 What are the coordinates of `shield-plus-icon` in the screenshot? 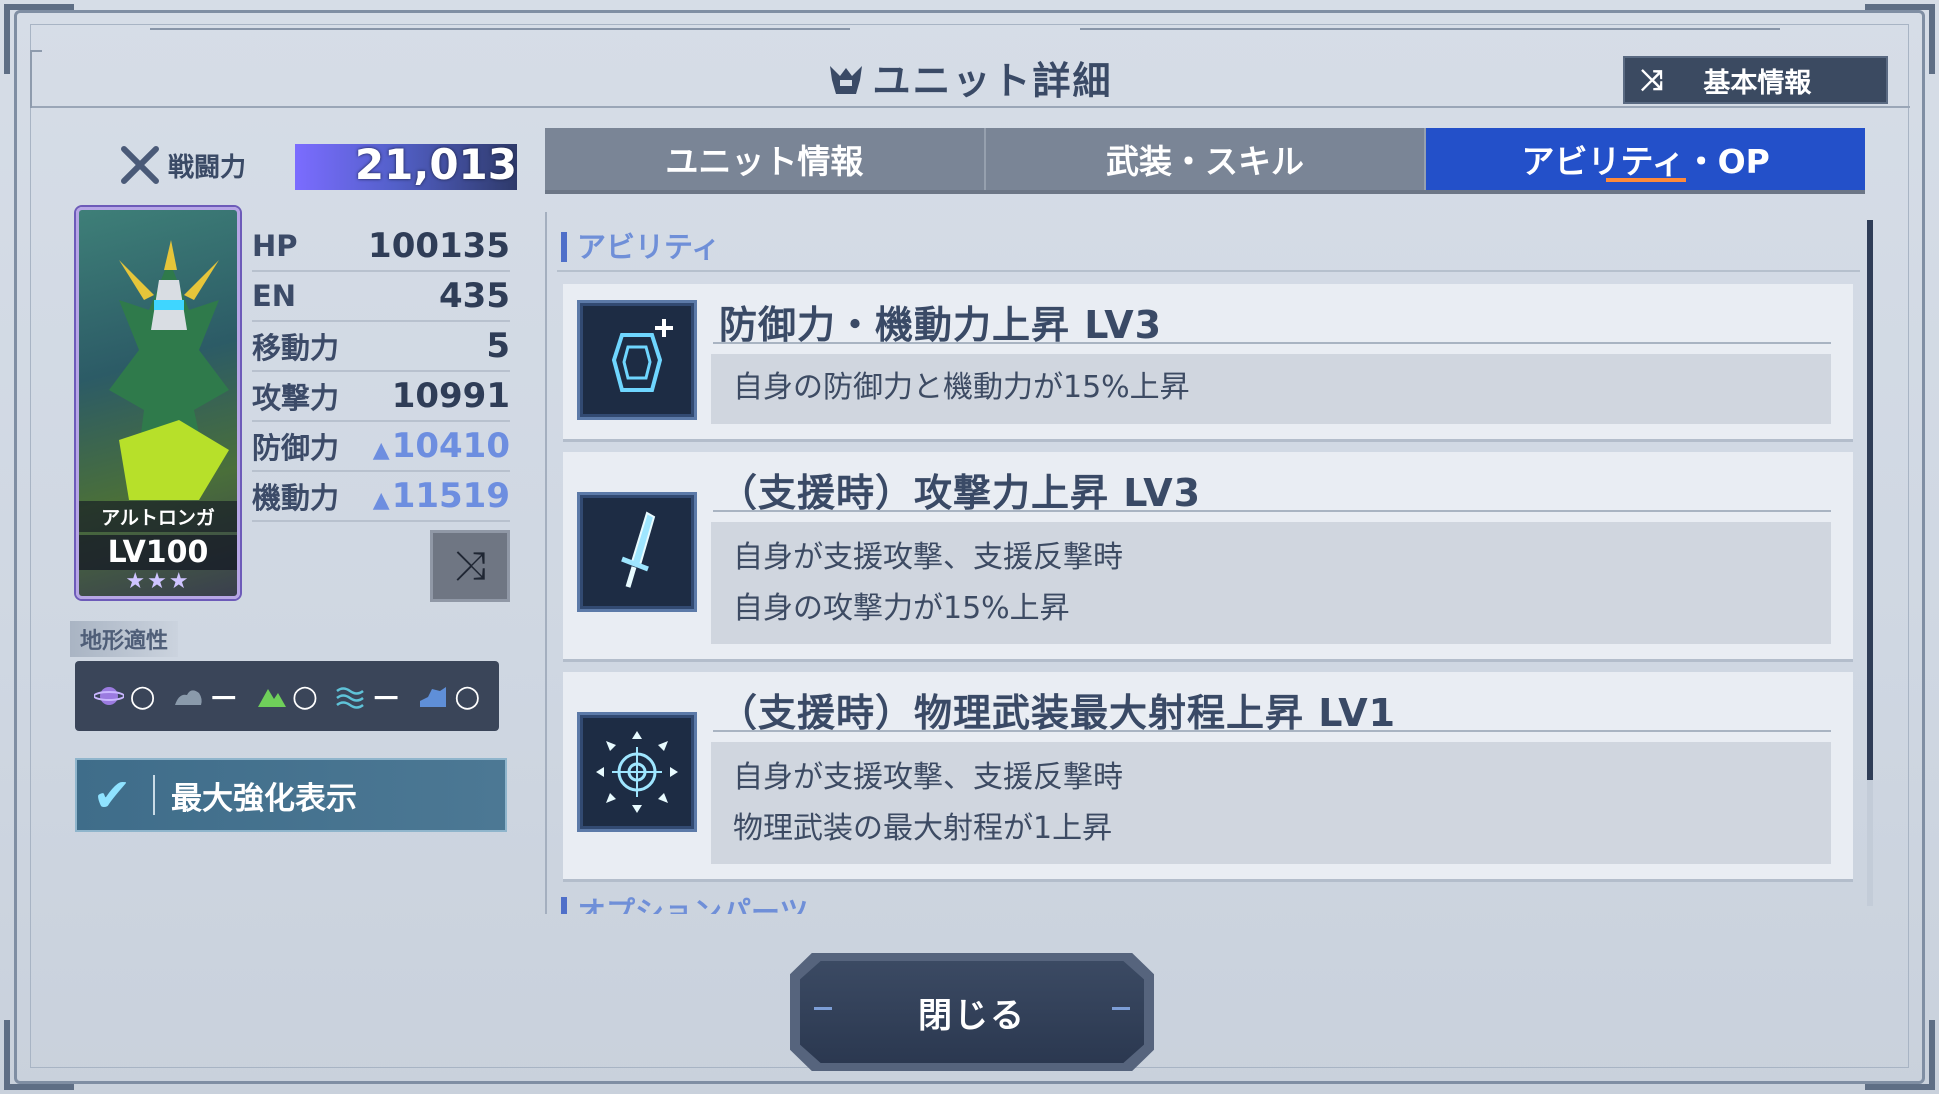 It's located at (637, 360).